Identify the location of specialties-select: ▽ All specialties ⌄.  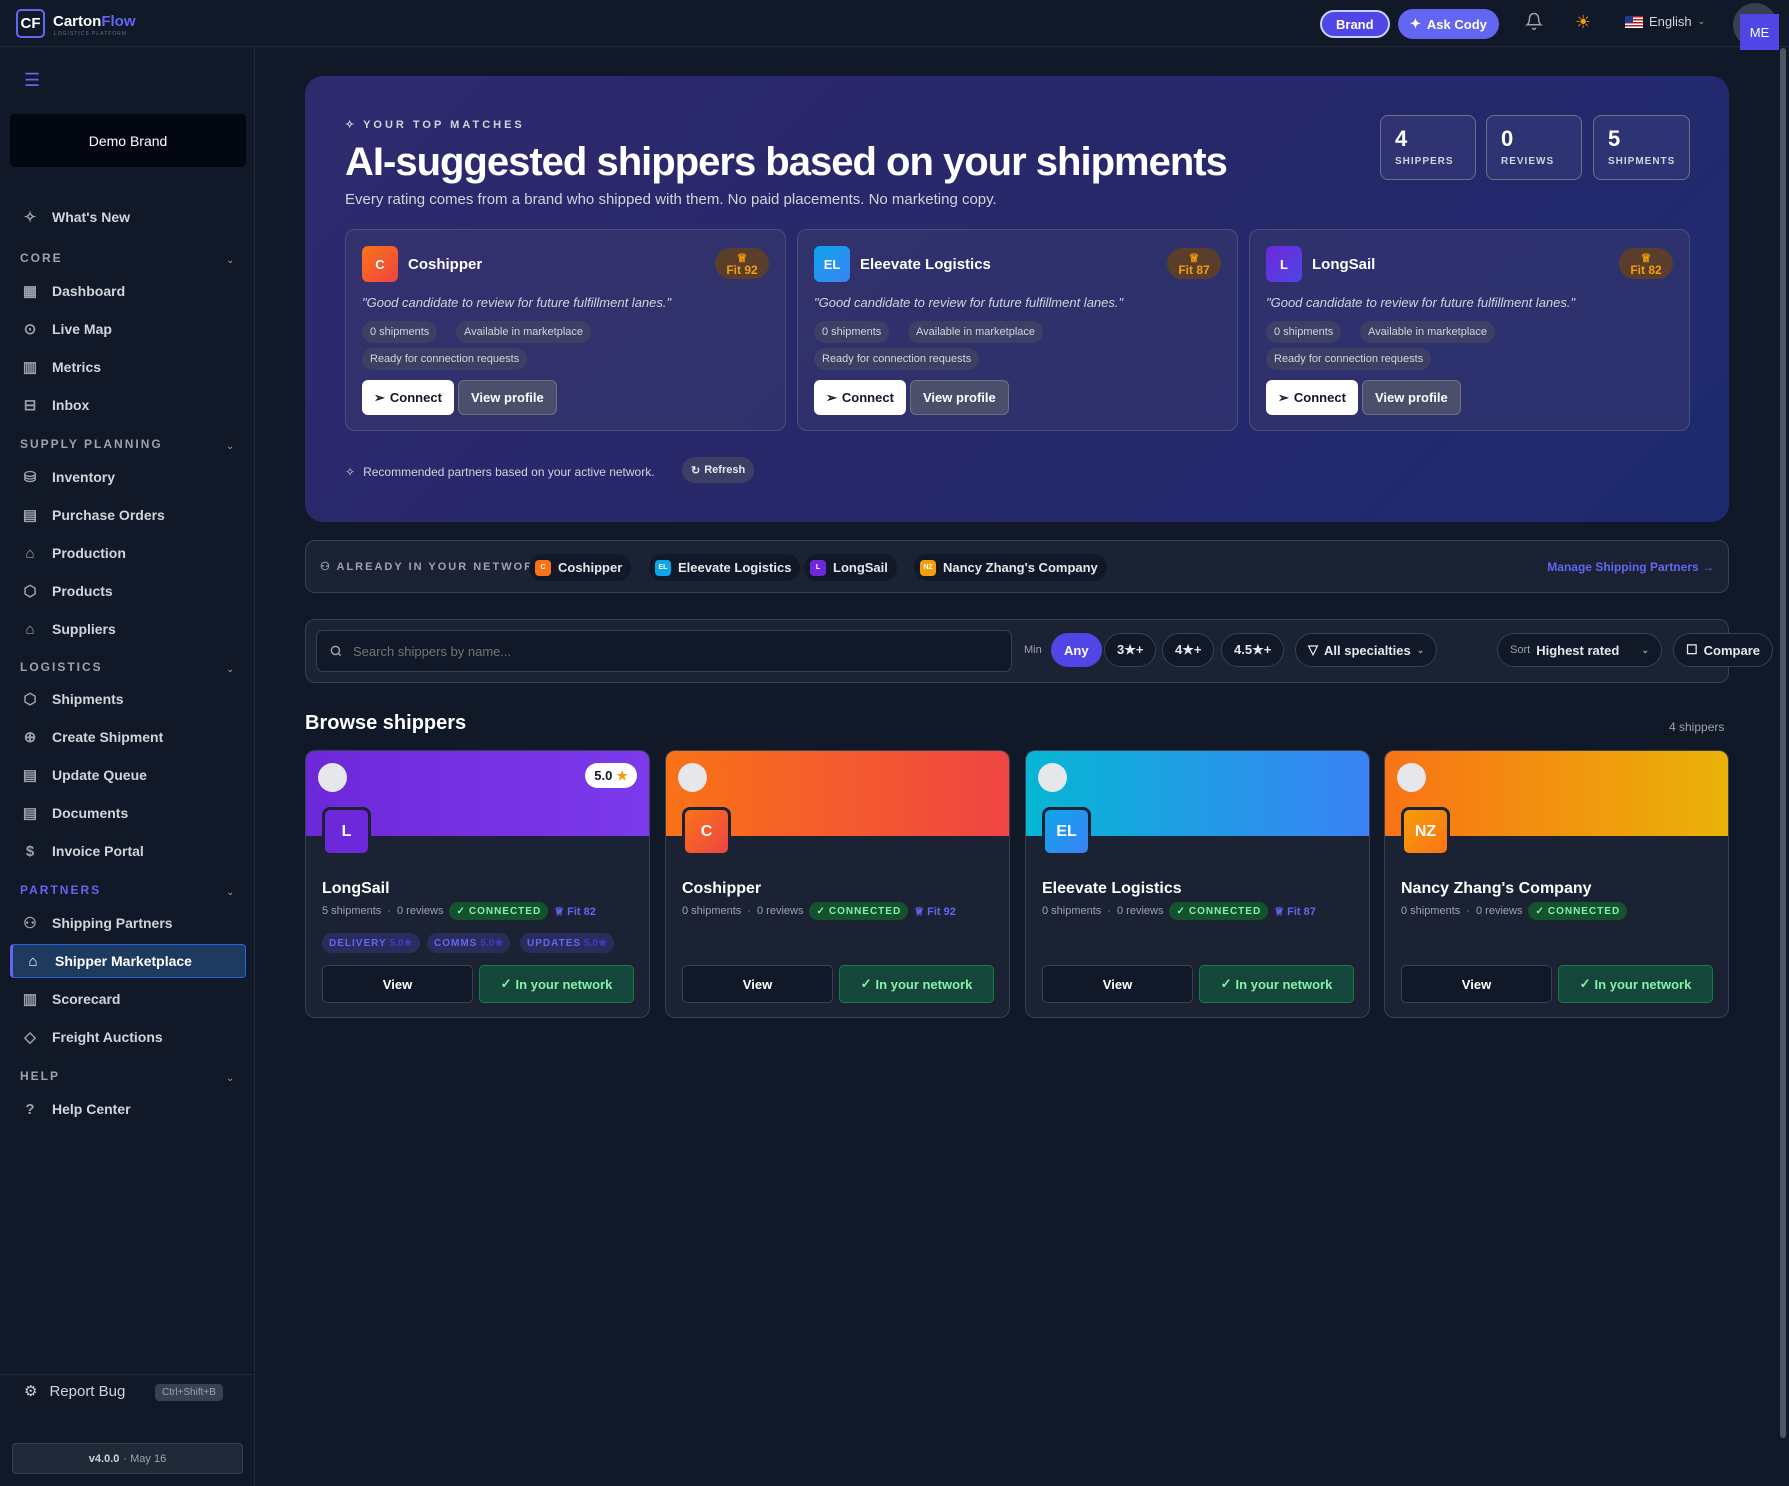
(1366, 650).